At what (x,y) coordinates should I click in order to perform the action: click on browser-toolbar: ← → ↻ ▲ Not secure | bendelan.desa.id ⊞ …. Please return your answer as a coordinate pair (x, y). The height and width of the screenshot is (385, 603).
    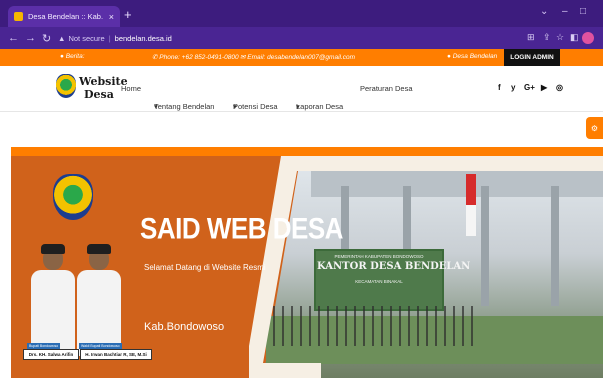
    Looking at the image, I should click on (301, 38).